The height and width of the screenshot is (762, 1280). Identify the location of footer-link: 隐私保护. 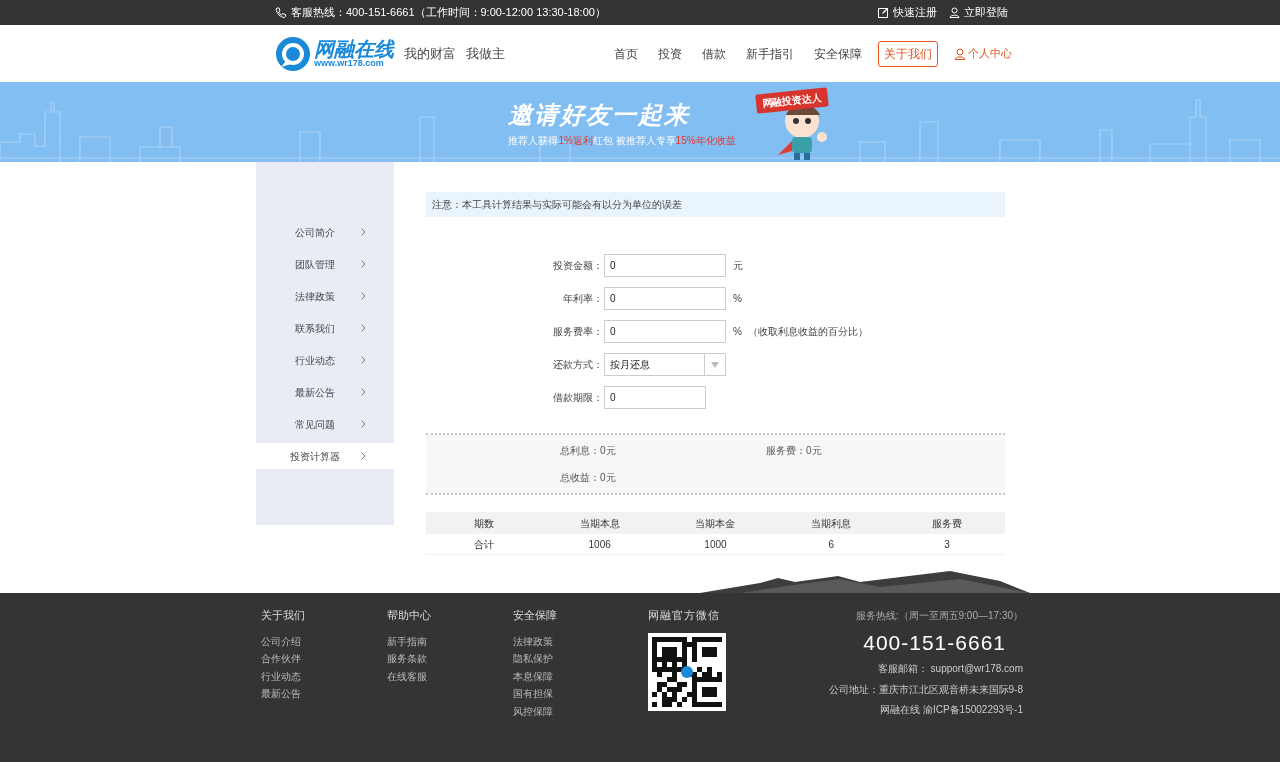
(576, 659).